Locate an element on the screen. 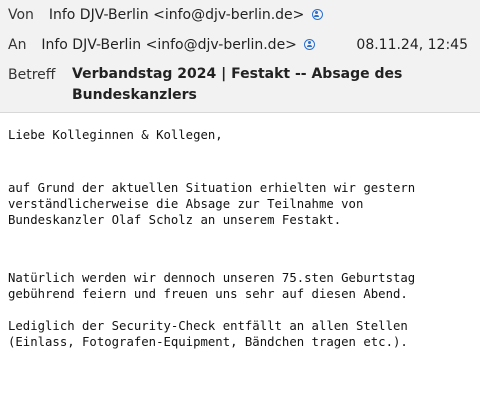  subject-label: Betreff is located at coordinates (32, 75).